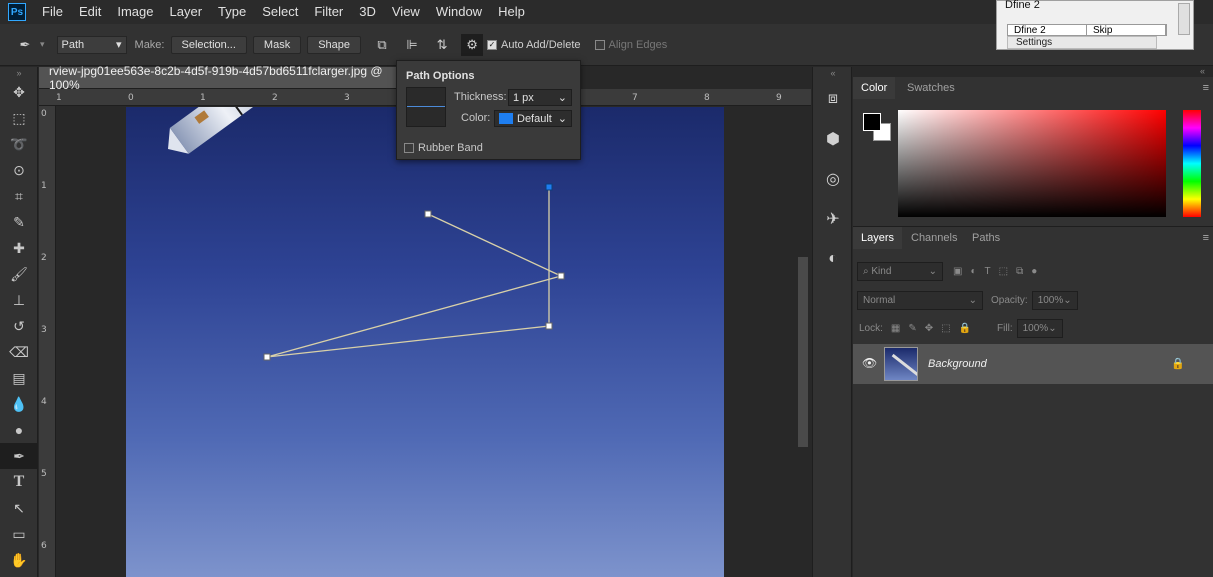  Describe the element at coordinates (275, 98) in the screenshot. I see `ruler-tick: 2` at that location.